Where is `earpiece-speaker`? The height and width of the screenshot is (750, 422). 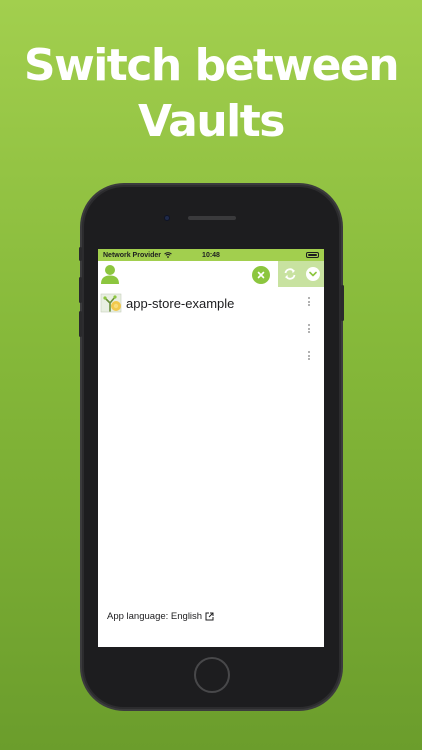 earpiece-speaker is located at coordinates (212, 218).